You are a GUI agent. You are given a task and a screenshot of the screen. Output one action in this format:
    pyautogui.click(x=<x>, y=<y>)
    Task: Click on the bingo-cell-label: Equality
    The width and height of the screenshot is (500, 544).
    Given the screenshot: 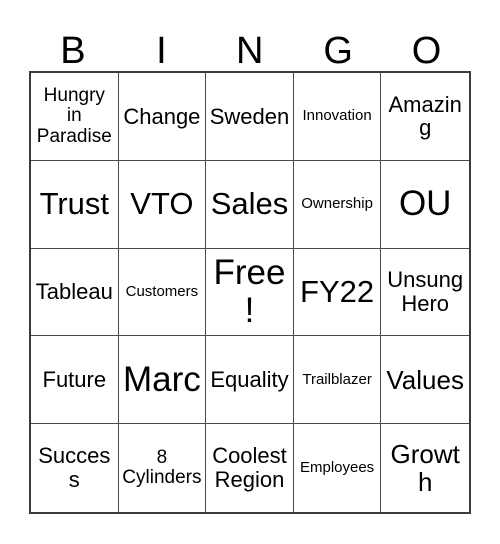 What is the action you would take?
    pyautogui.click(x=249, y=379)
    